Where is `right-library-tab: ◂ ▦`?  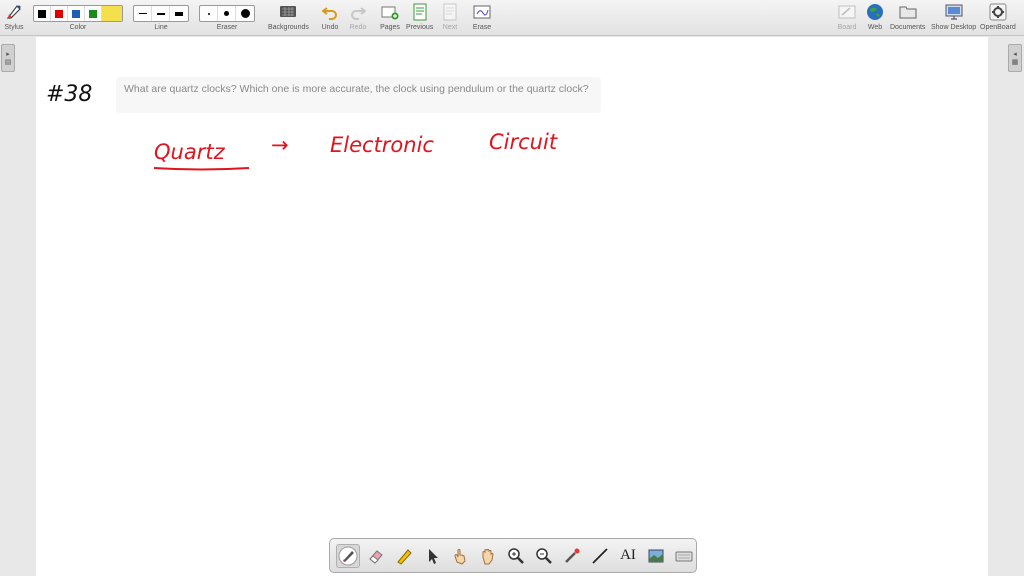 right-library-tab: ◂ ▦ is located at coordinates (1015, 58).